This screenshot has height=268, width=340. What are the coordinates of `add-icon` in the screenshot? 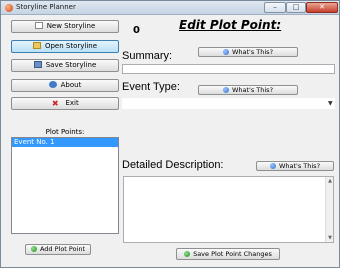 It's located at (33, 249).